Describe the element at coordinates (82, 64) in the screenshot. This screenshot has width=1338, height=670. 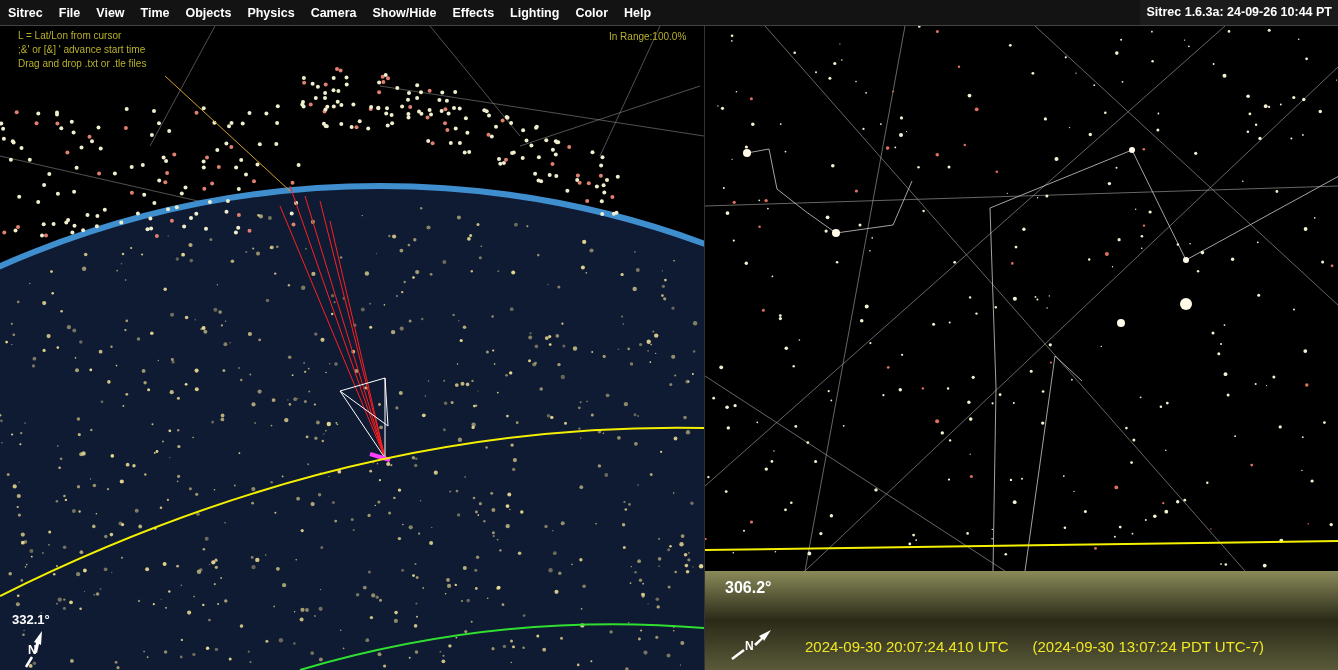
I see `help-line: Drag and drop .txt or .tle files` at that location.